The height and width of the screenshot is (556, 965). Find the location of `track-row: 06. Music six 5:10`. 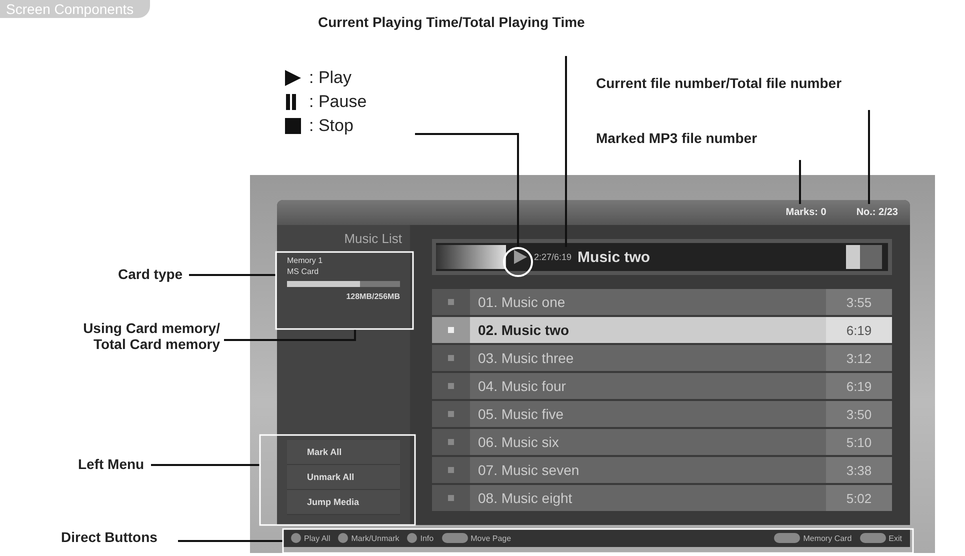

track-row: 06. Music six 5:10 is located at coordinates (662, 442).